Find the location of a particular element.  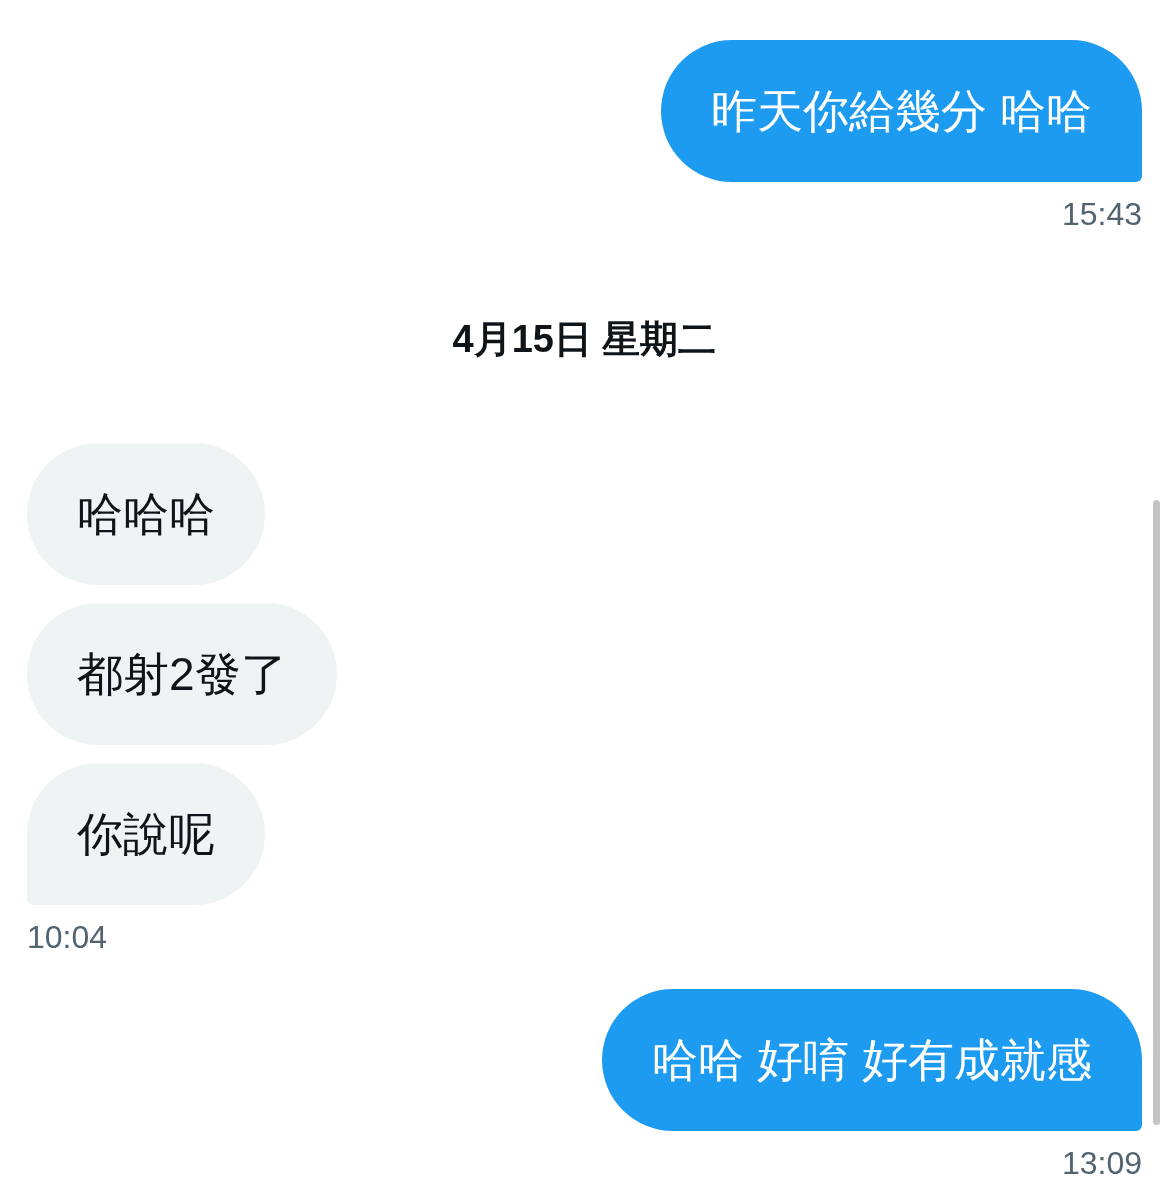

message-bubble: 哈哈 好唷 好有成就感 is located at coordinates (872, 1060).